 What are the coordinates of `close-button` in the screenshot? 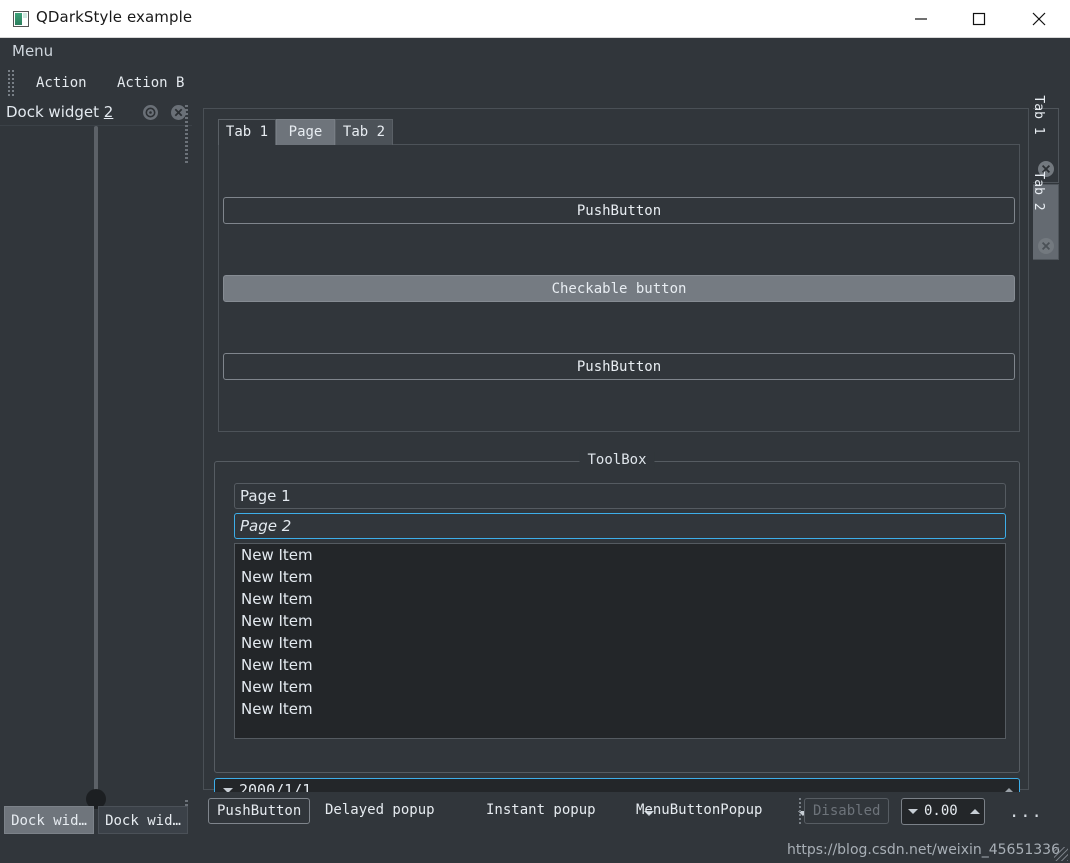 It's located at (1039, 18).